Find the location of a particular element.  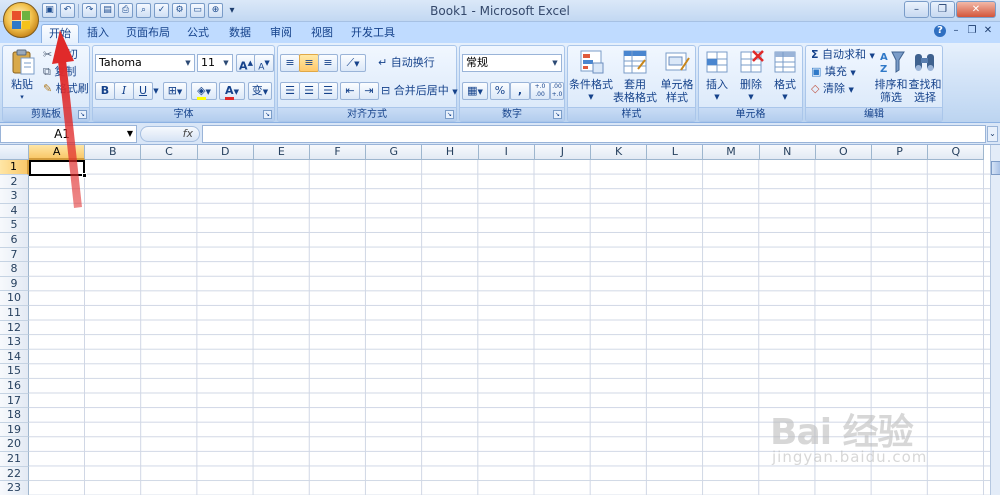

row-header-12: 12 is located at coordinates (14, 328).